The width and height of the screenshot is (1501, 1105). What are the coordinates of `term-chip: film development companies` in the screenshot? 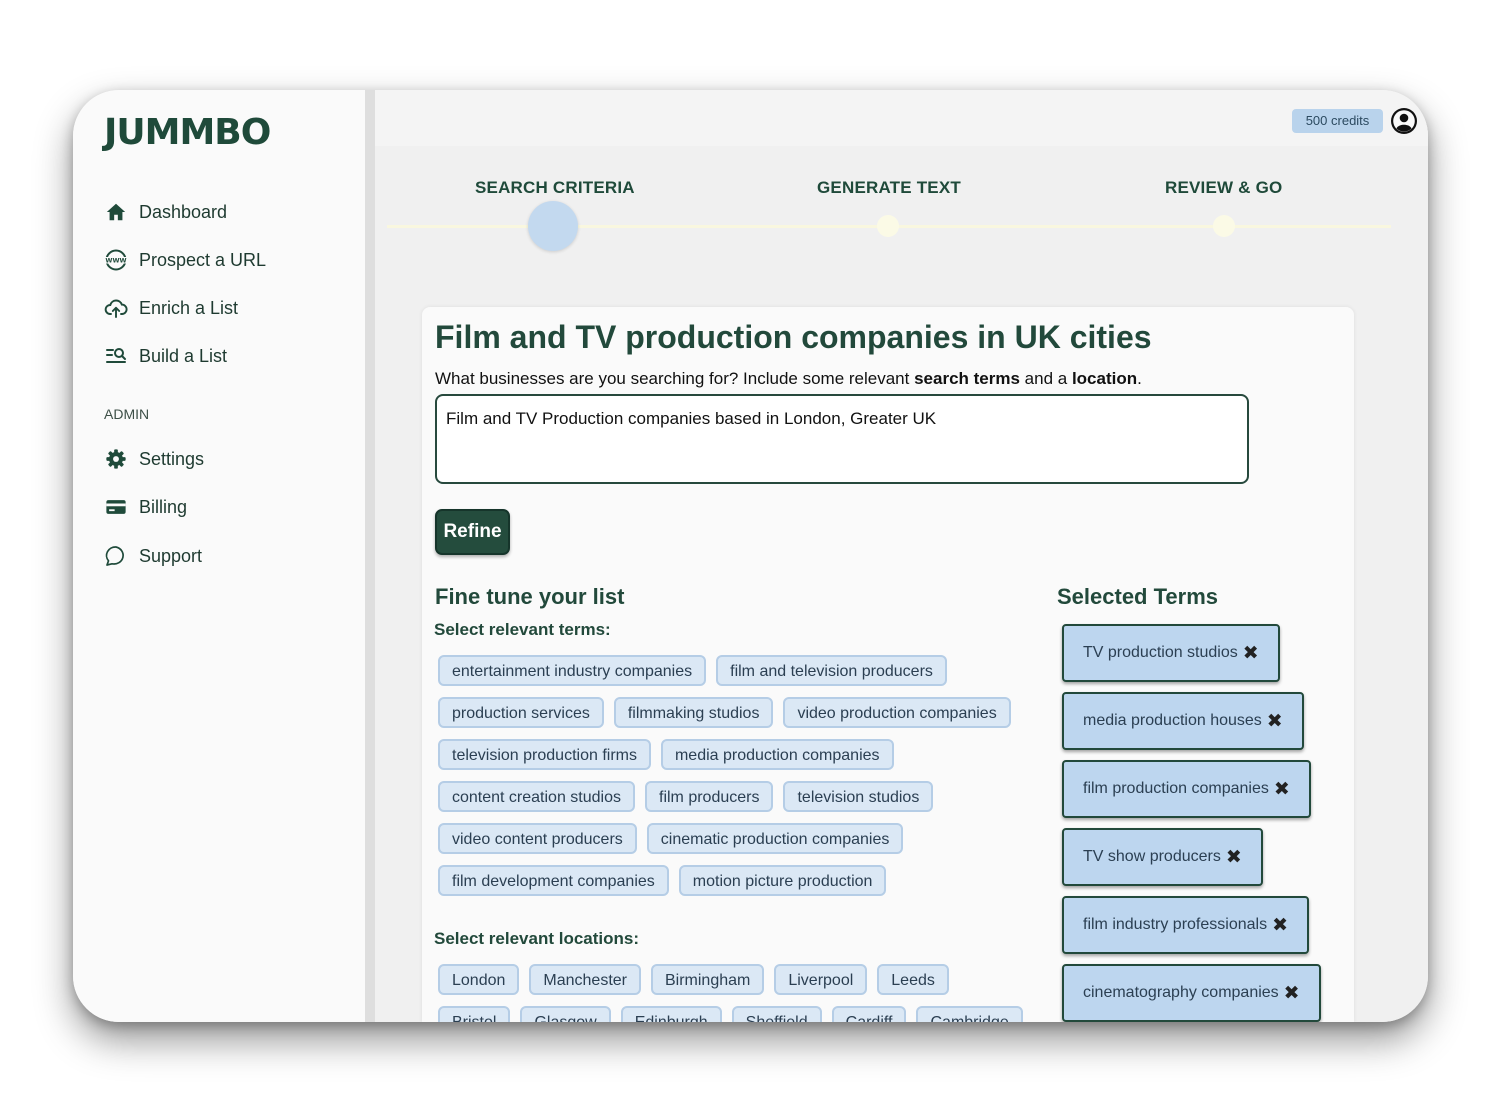 It's located at (553, 880).